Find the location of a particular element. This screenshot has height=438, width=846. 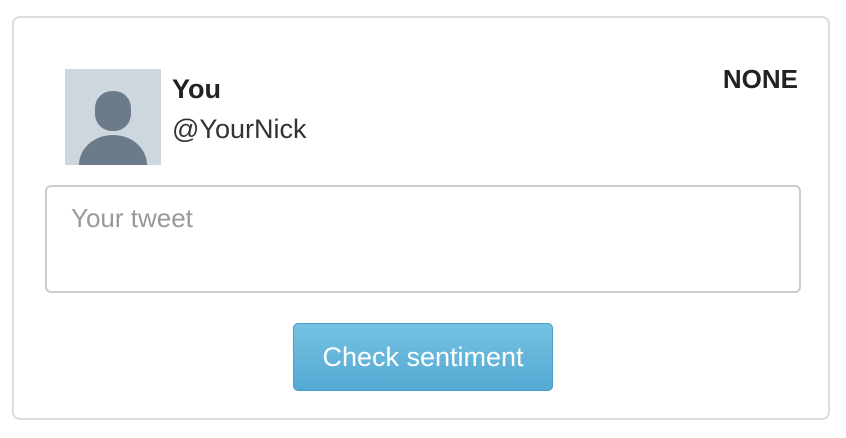

check-sentiment-button: Check sentiment is located at coordinates (423, 357).